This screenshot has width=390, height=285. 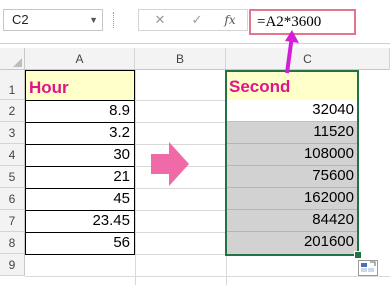 I want to click on dropdown-icon: ▼, so click(x=93, y=20).